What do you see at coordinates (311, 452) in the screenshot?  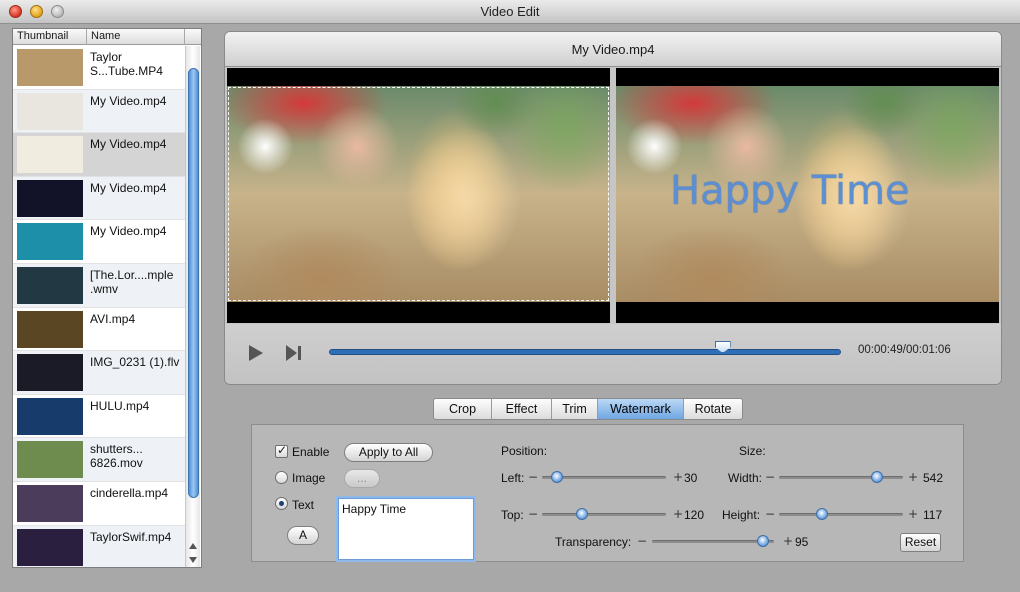 I see `enable-label: Enable` at bounding box center [311, 452].